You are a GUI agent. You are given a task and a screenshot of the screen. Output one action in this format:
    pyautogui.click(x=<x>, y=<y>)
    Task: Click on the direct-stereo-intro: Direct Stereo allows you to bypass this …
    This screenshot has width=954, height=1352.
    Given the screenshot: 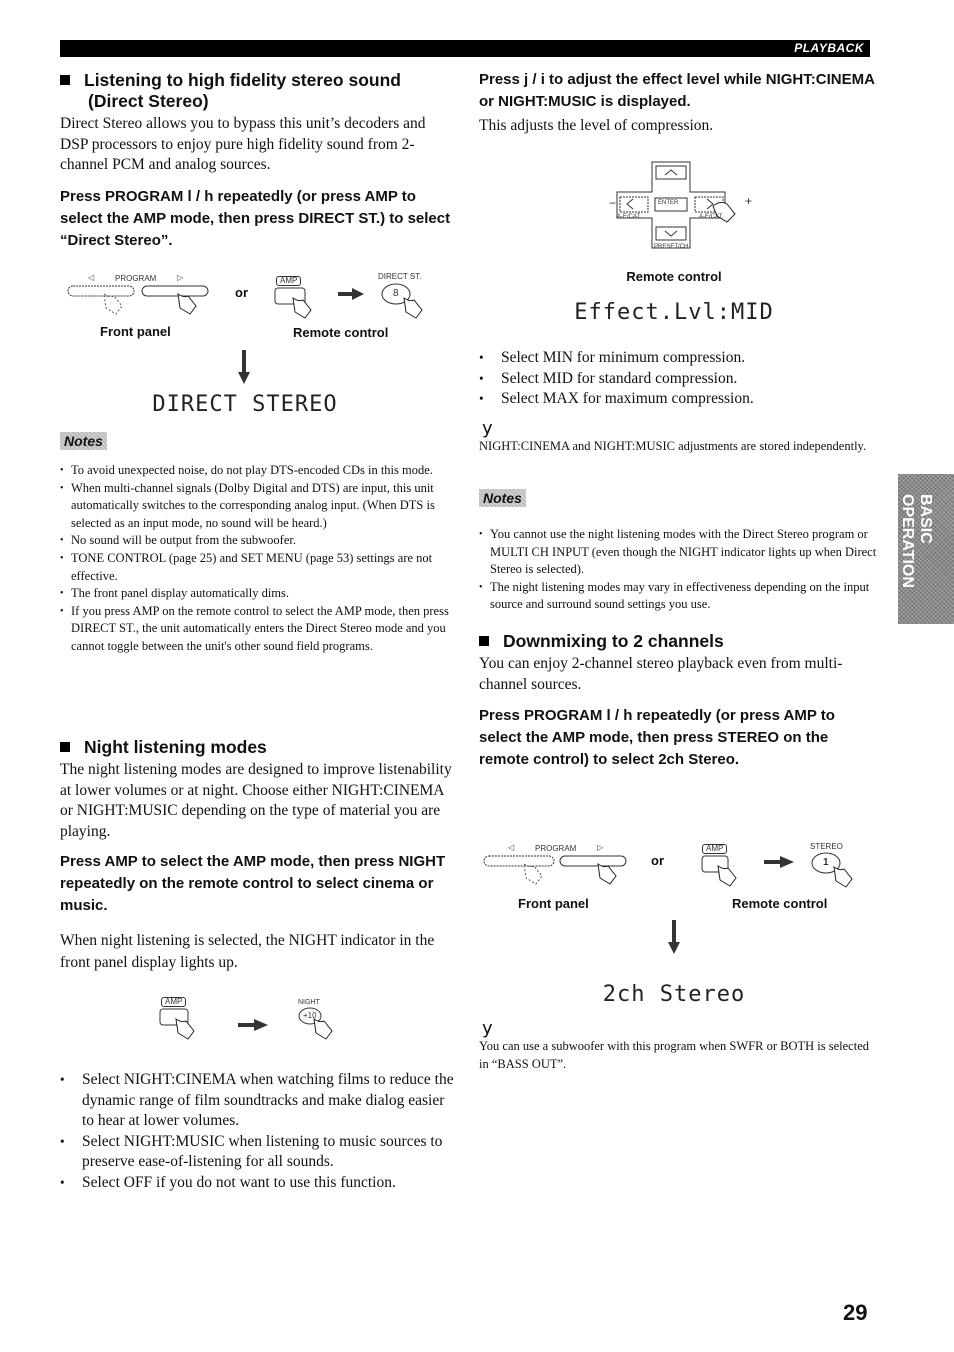 What is the action you would take?
    pyautogui.click(x=243, y=144)
    